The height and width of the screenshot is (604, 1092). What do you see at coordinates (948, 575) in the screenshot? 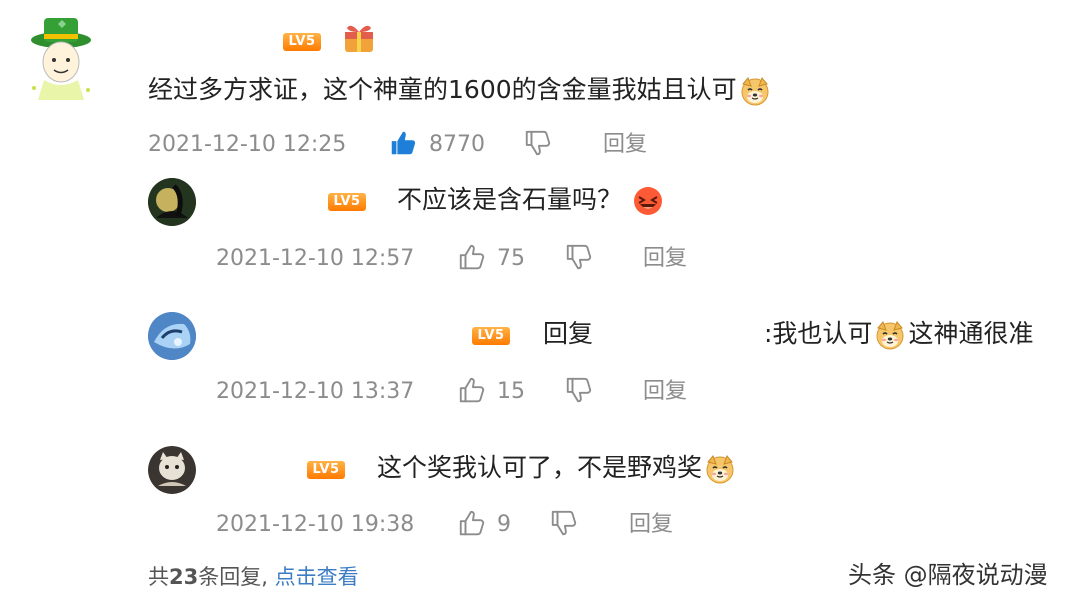
I see `watermark: 头条 @隔夜说动漫` at bounding box center [948, 575].